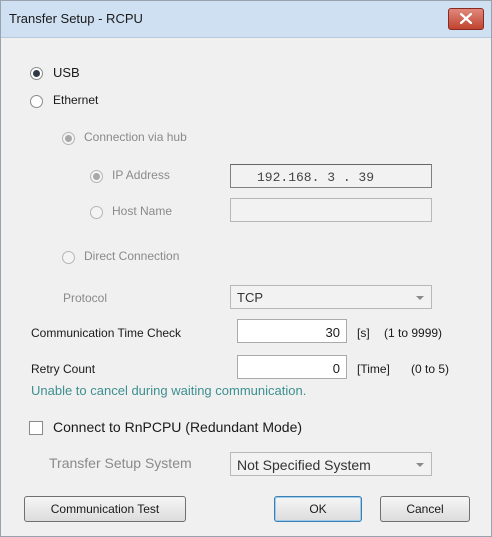 The image size is (492, 537). What do you see at coordinates (105, 509) in the screenshot?
I see `communication-test-button: Communication Test` at bounding box center [105, 509].